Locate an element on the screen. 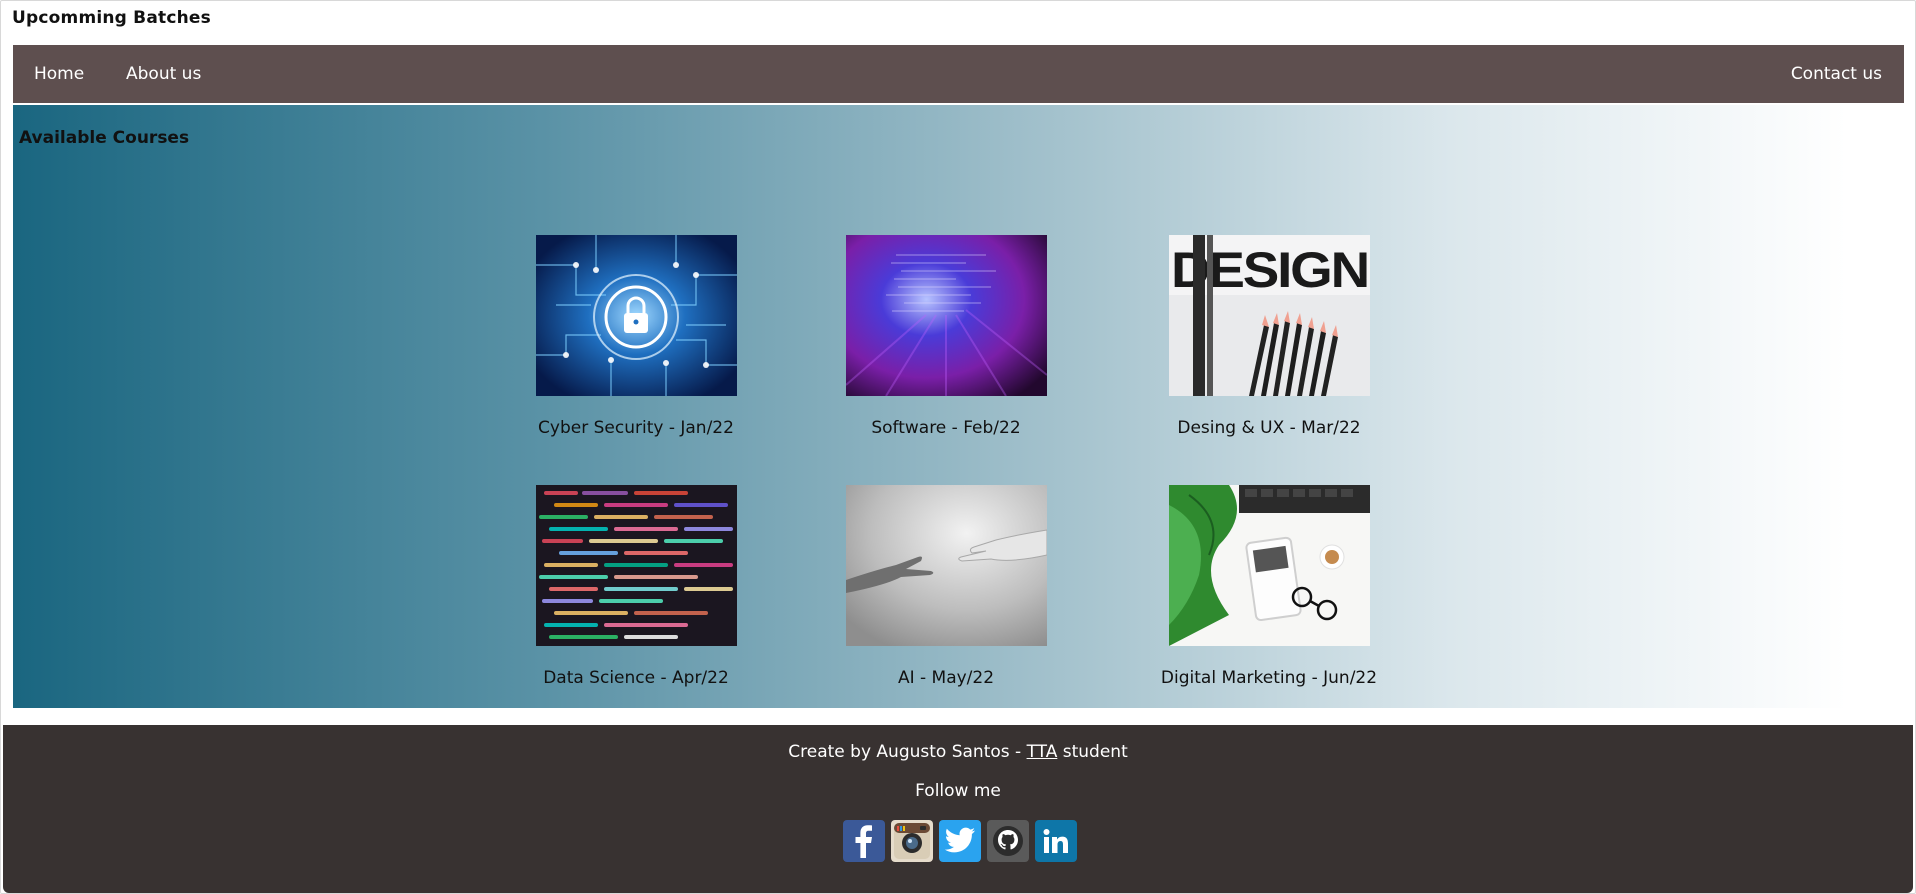 This screenshot has height=894, width=1916. footer-credit: Create by Augusto Santos - TTA student is located at coordinates (958, 752).